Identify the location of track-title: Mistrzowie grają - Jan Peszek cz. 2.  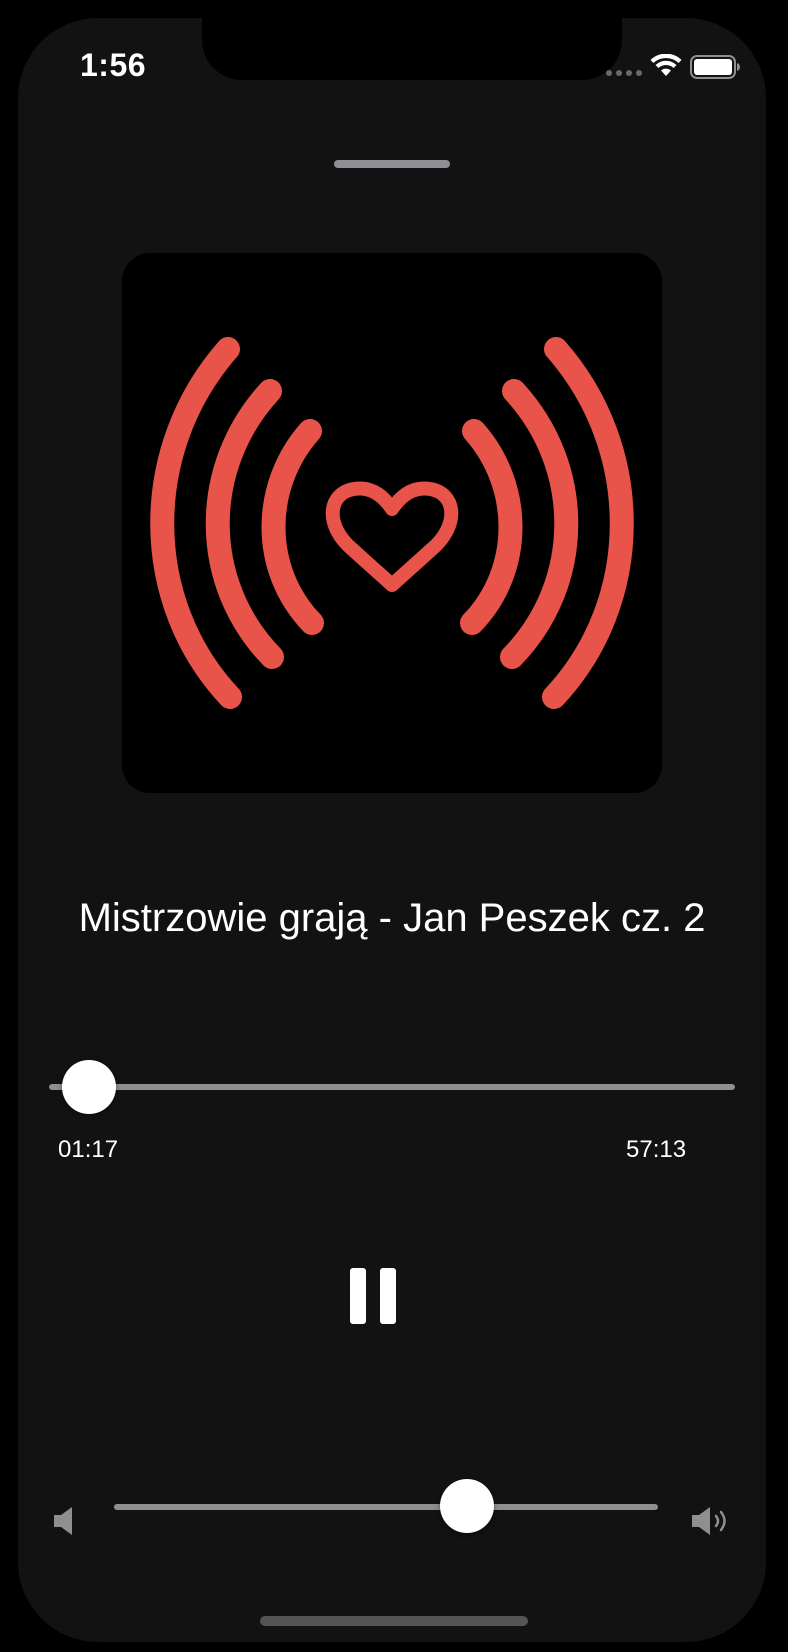
(392, 918).